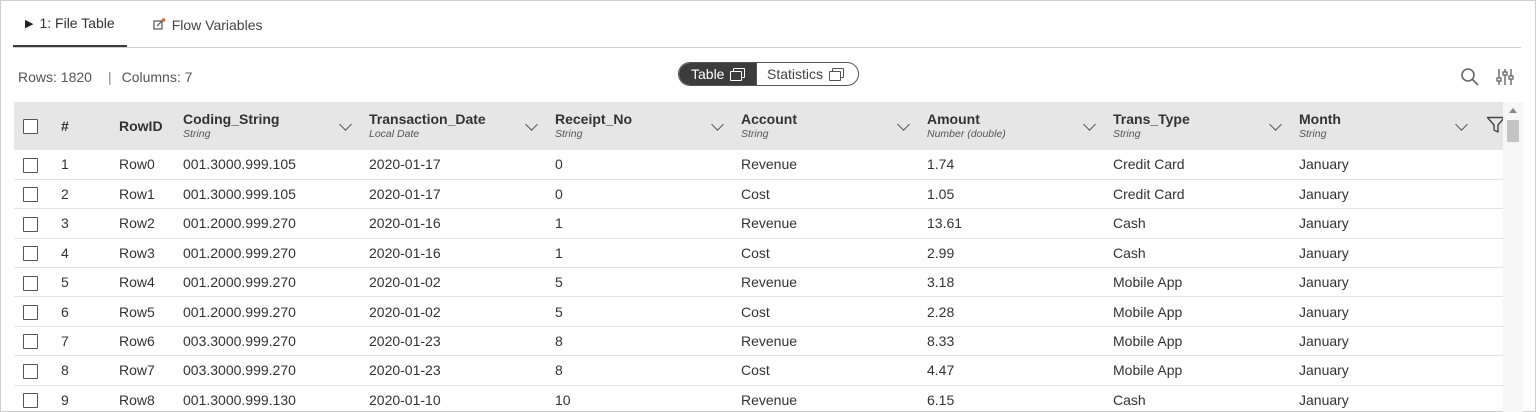 This screenshot has width=1536, height=412. What do you see at coordinates (137, 164) in the screenshot?
I see `table-cell: Row0` at bounding box center [137, 164].